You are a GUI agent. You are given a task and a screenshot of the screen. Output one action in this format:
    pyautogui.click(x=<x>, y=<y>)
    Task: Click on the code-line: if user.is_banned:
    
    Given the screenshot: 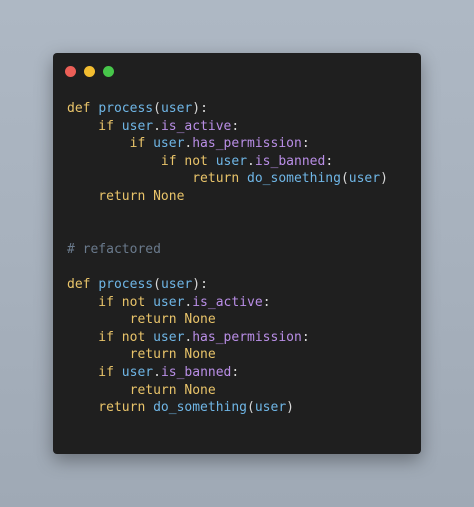 What is the action you would take?
    pyautogui.click(x=227, y=373)
    